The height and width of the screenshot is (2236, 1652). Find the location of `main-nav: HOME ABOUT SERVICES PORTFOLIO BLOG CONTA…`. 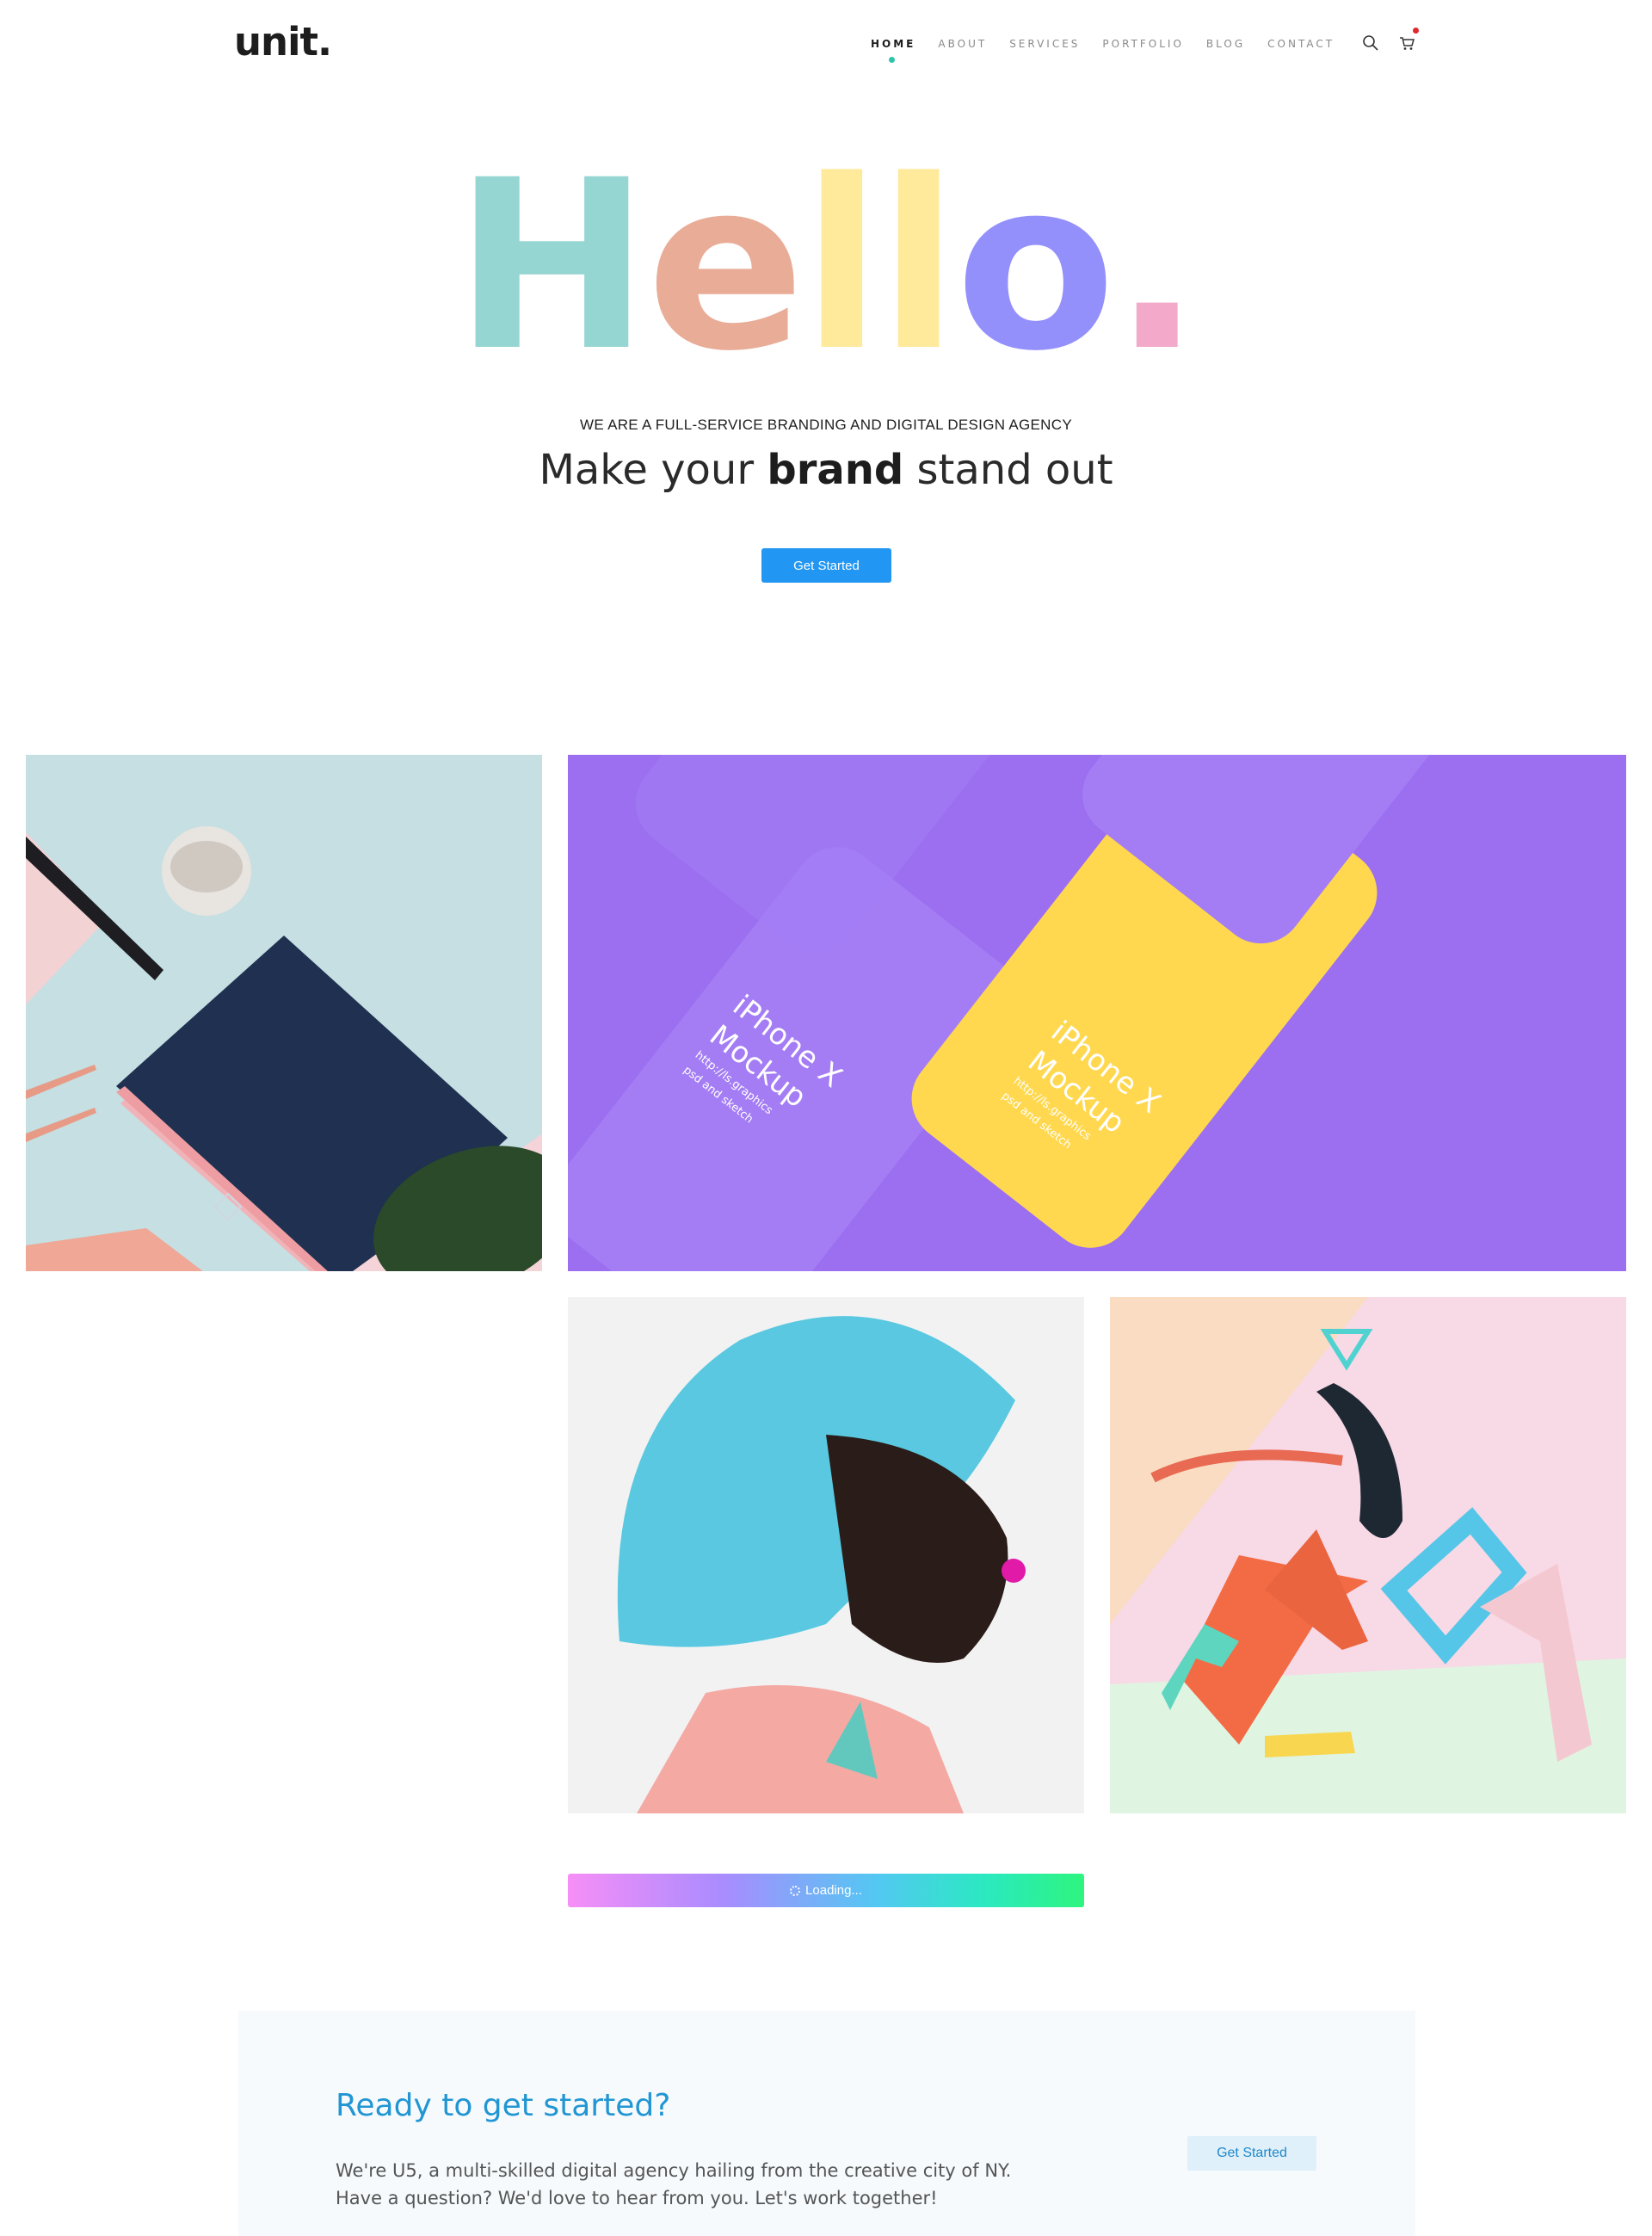

main-nav: HOME ABOUT SERVICES PORTFOLIO BLOG CONTA… is located at coordinates (1150, 45).